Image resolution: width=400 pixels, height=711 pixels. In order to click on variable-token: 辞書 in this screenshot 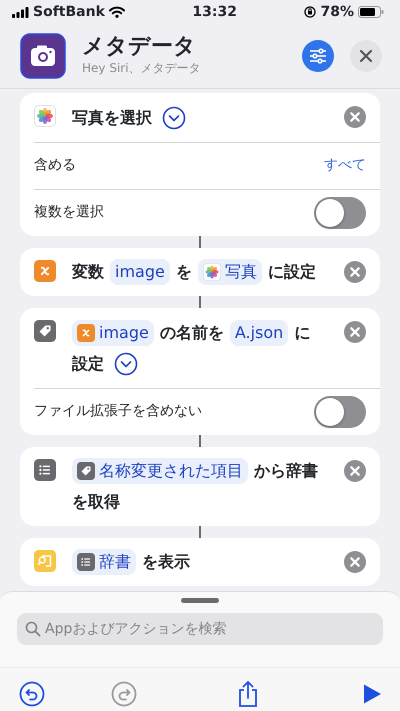, I will do `click(104, 562)`.